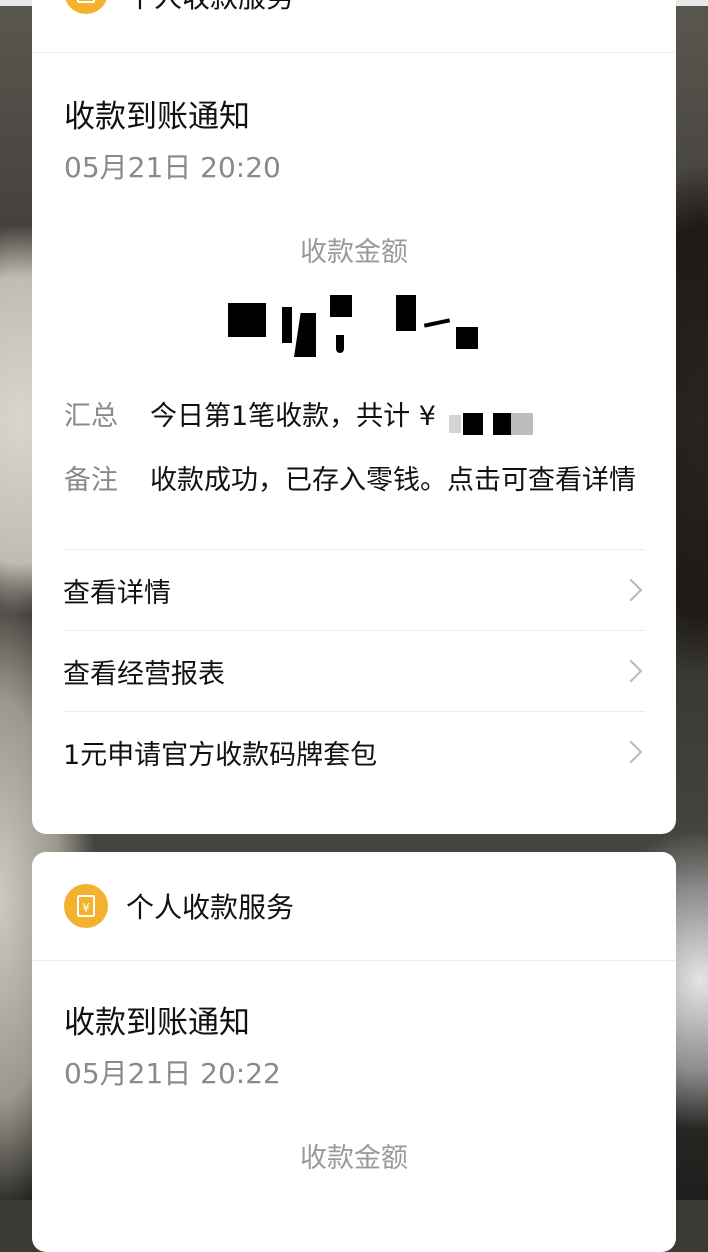 This screenshot has width=708, height=1252. I want to click on remark-key: 备注, so click(91, 480).